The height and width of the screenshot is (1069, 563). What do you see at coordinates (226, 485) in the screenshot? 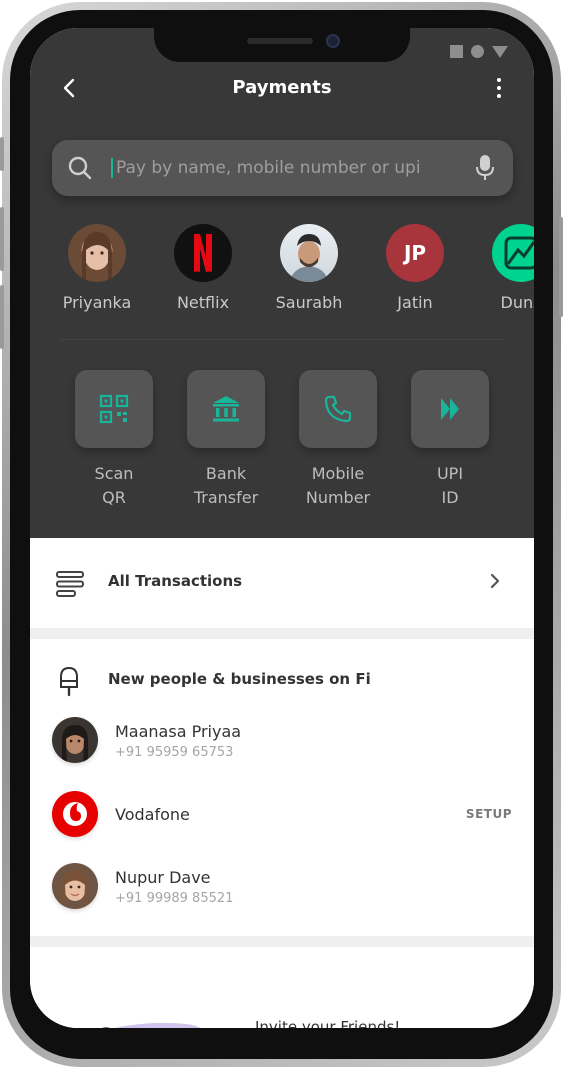
I see `action-label: Bank Transfer` at bounding box center [226, 485].